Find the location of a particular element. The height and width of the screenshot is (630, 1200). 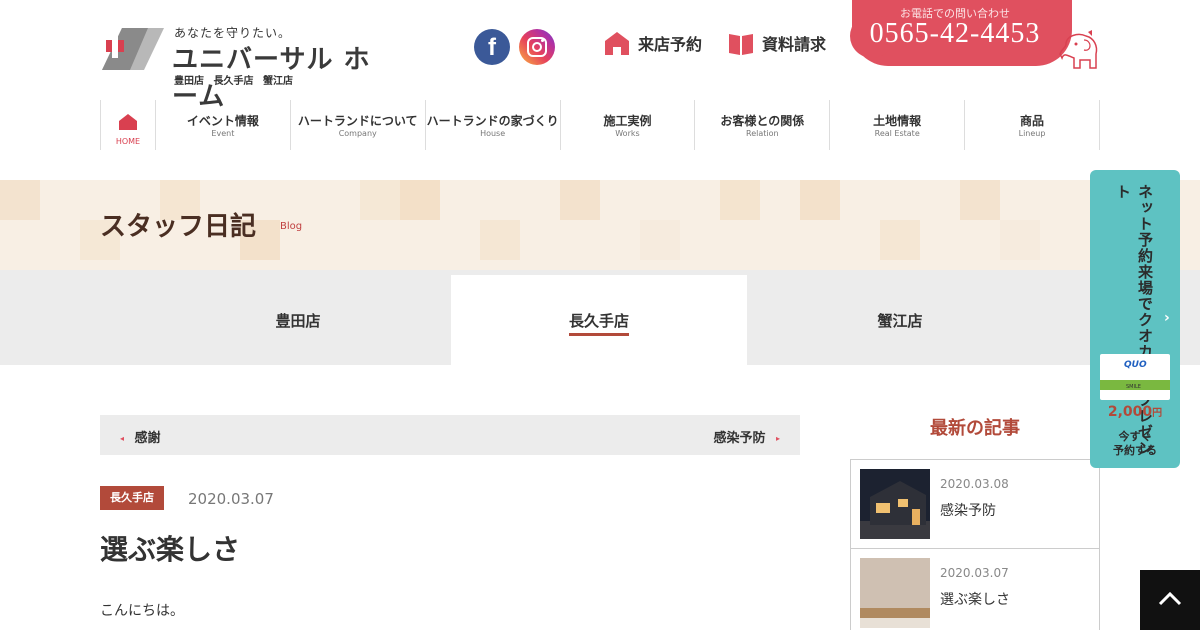

document-request-label: 資料請求 is located at coordinates (794, 44).